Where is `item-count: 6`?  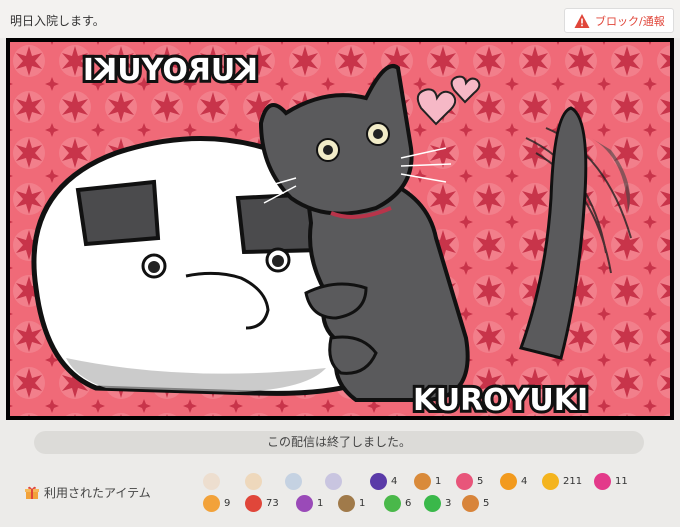
item-count: 6 is located at coordinates (408, 503).